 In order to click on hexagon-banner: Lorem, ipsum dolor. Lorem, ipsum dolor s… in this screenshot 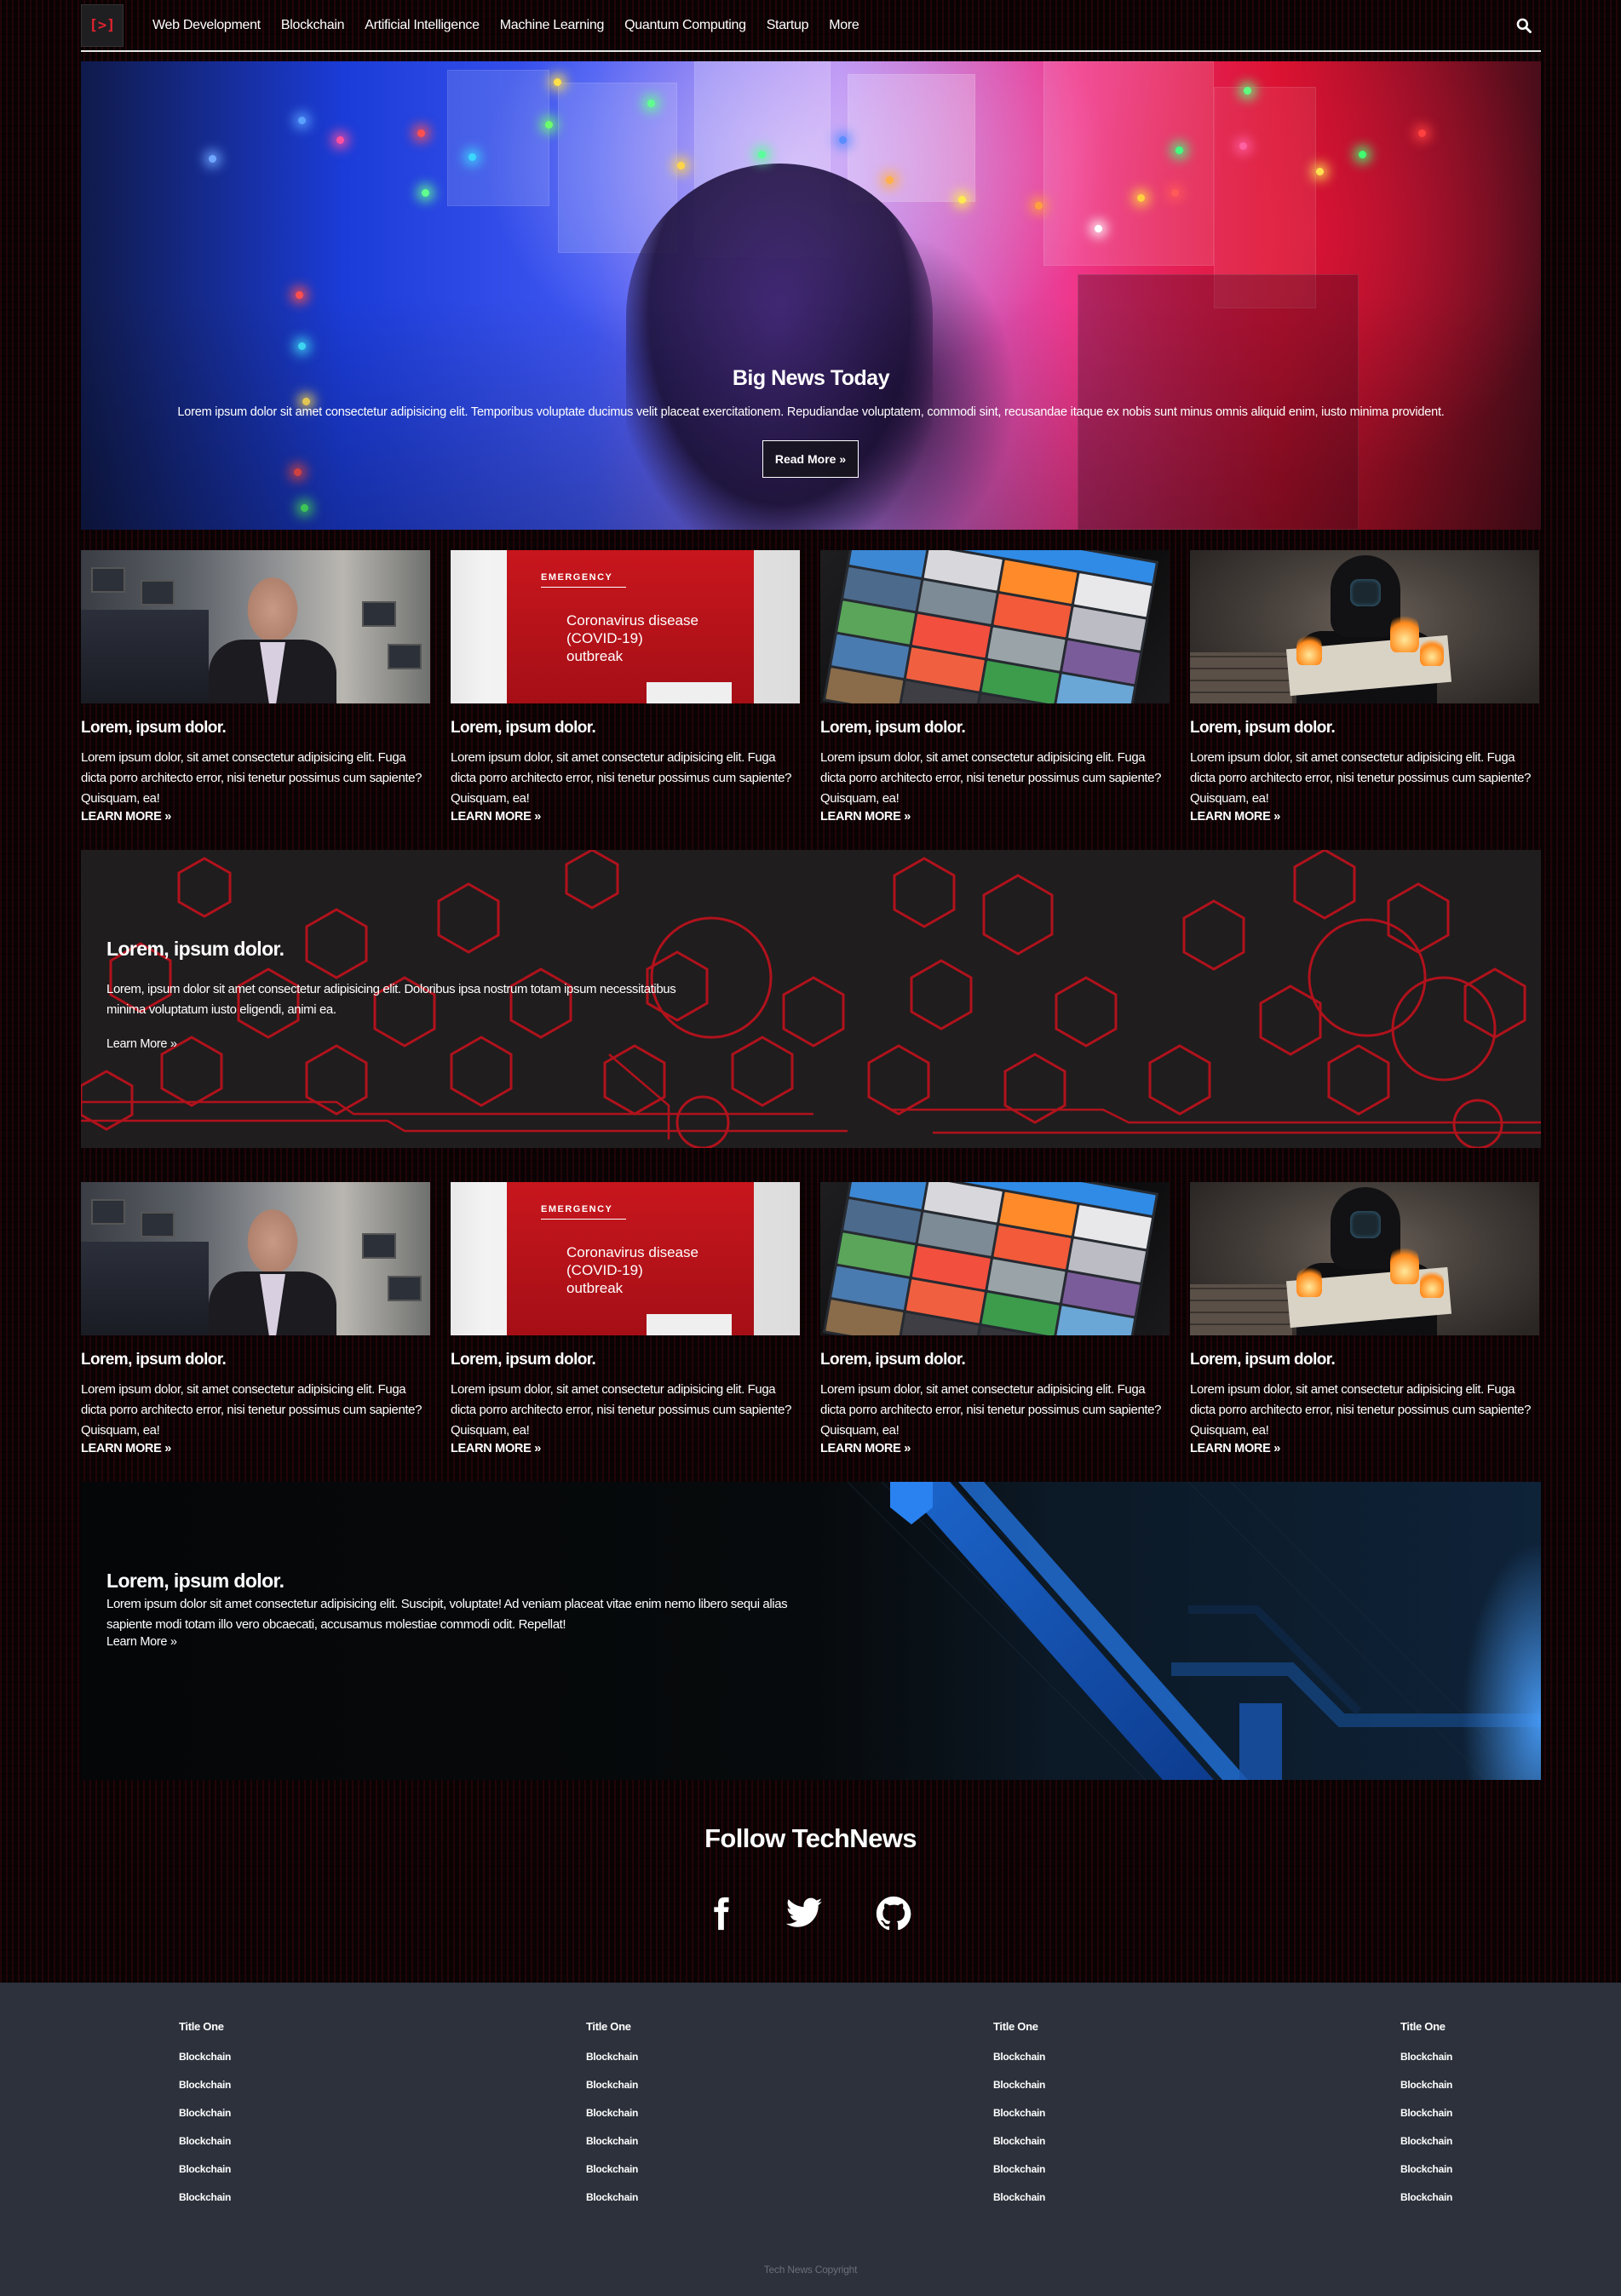, I will do `click(811, 999)`.